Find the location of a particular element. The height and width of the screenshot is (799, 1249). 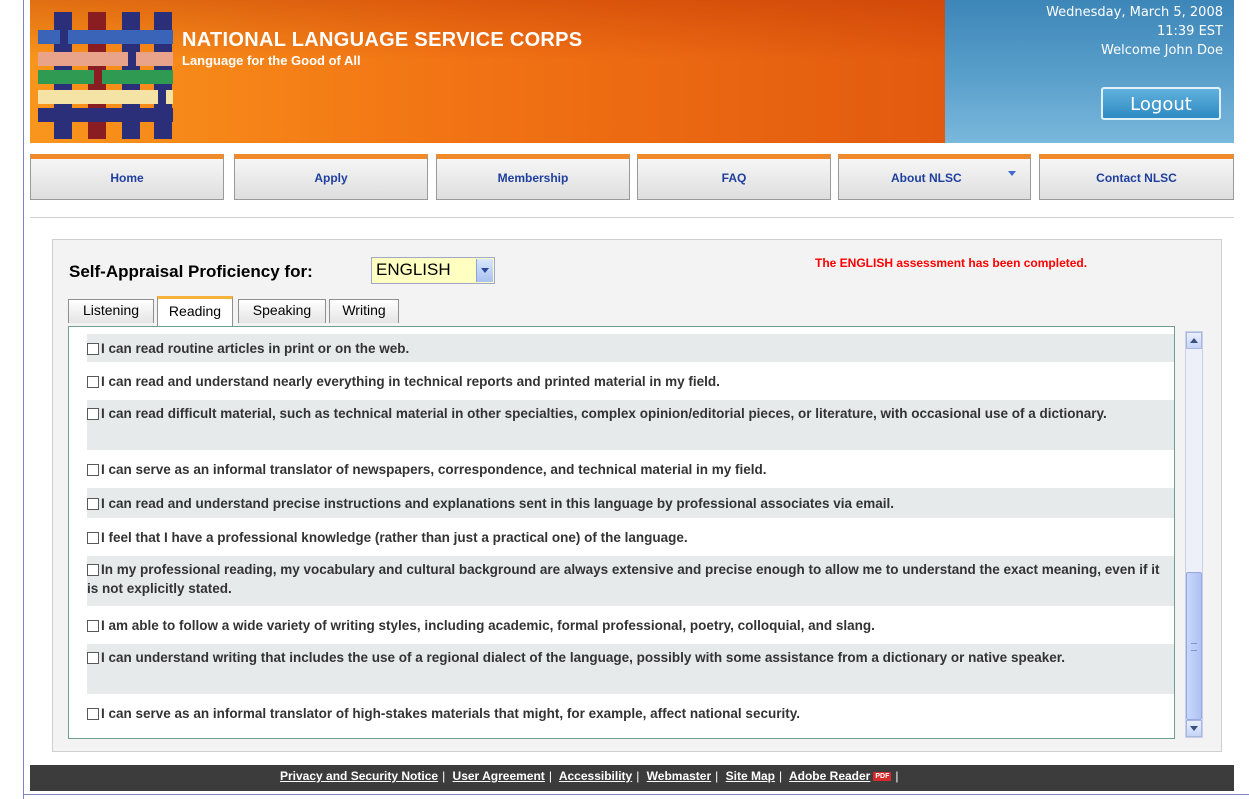

nav-home-label: Home is located at coordinates (127, 178).